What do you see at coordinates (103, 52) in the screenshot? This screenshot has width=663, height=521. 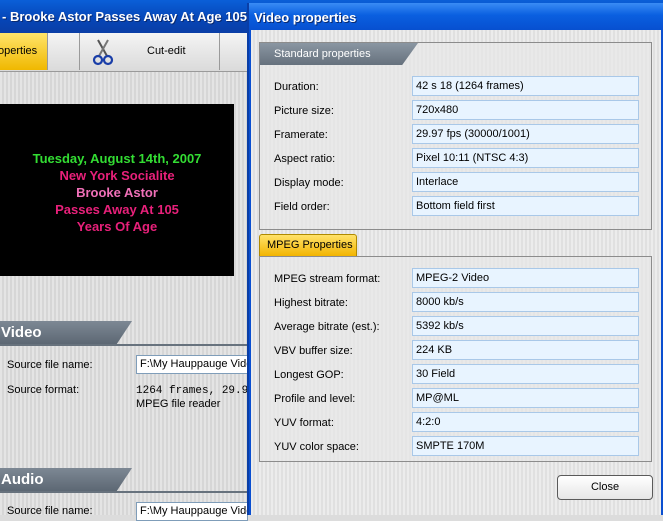 I see `scissors-icon` at bounding box center [103, 52].